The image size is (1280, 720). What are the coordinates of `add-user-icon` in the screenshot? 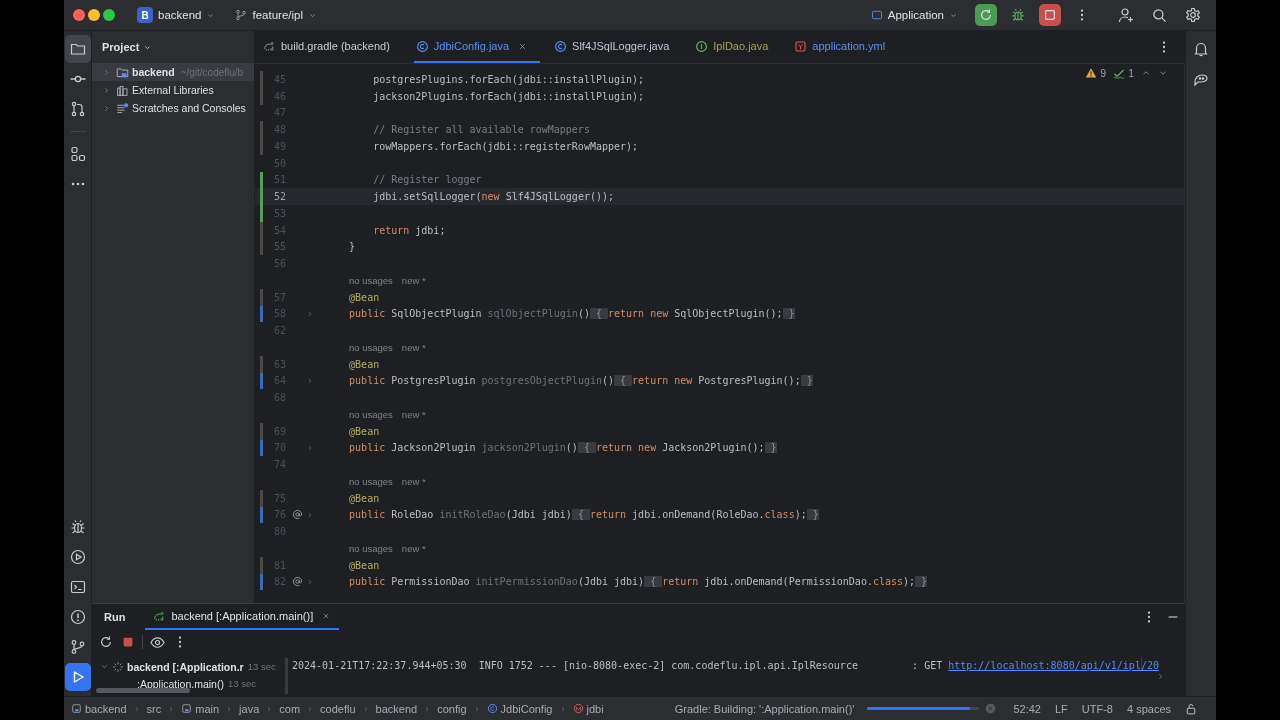 It's located at (1126, 15).